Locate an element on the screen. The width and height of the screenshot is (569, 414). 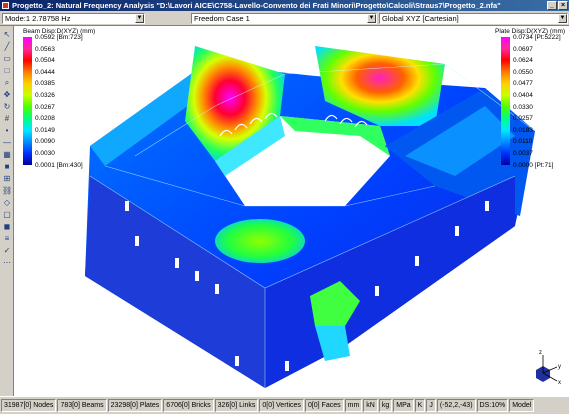
legend-value-label: 0.0183 is located at coordinates (523, 130).